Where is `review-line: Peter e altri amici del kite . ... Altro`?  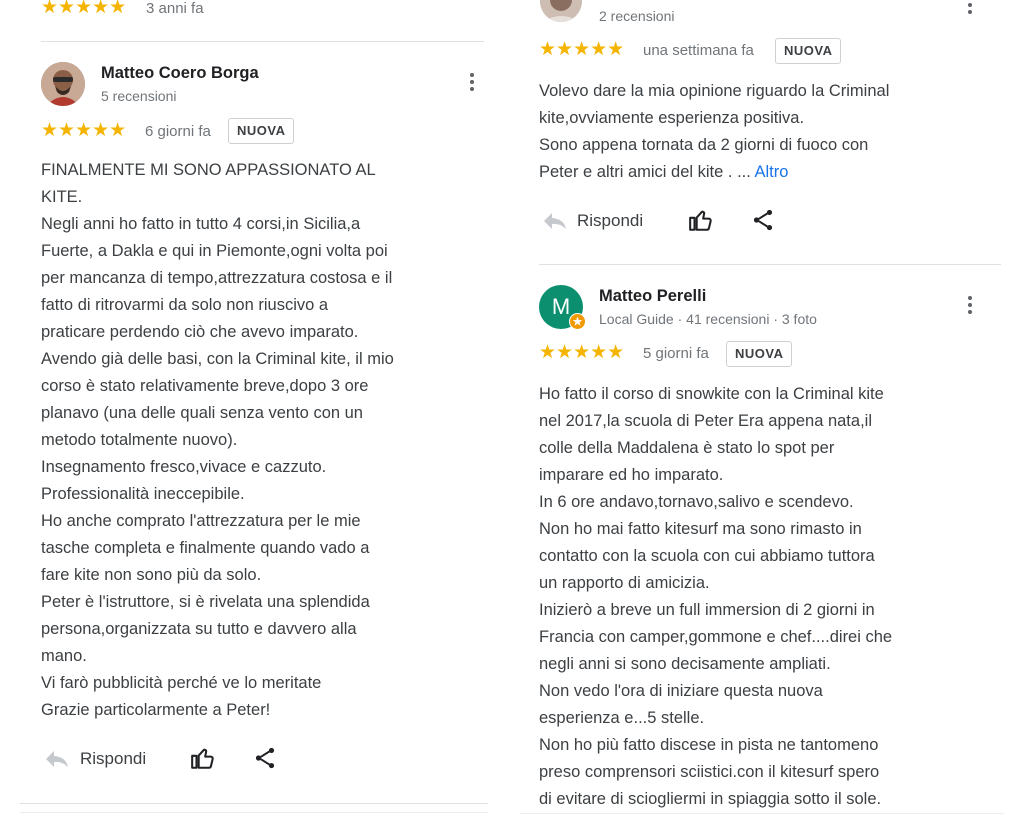
review-line: Peter e altri amici del kite . ... Altro is located at coordinates (769, 172).